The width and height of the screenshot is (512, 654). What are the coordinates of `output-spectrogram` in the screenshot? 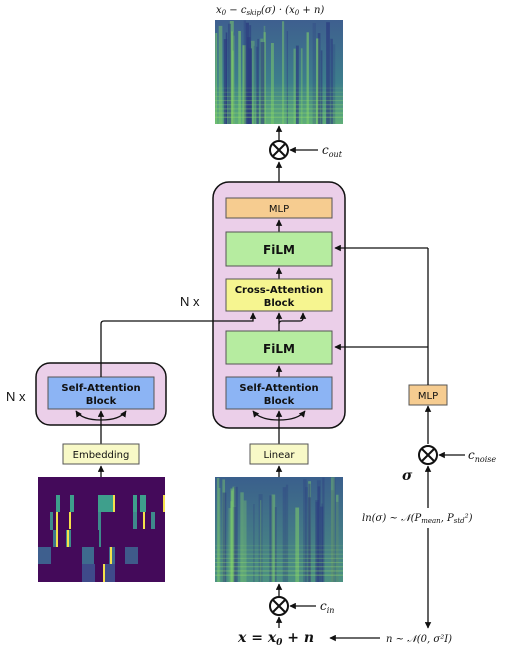 It's located at (279, 72).